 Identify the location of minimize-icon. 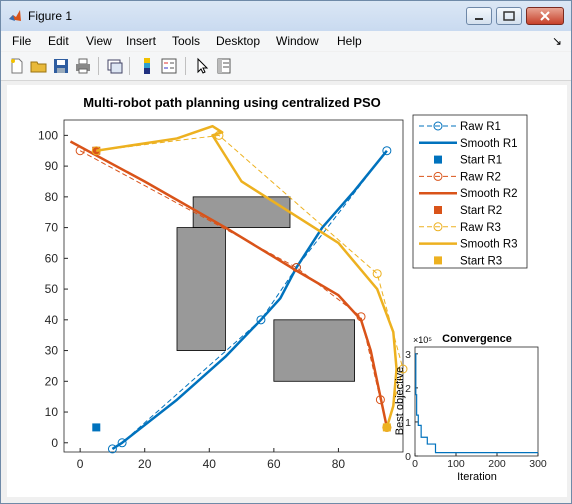
(479, 19).